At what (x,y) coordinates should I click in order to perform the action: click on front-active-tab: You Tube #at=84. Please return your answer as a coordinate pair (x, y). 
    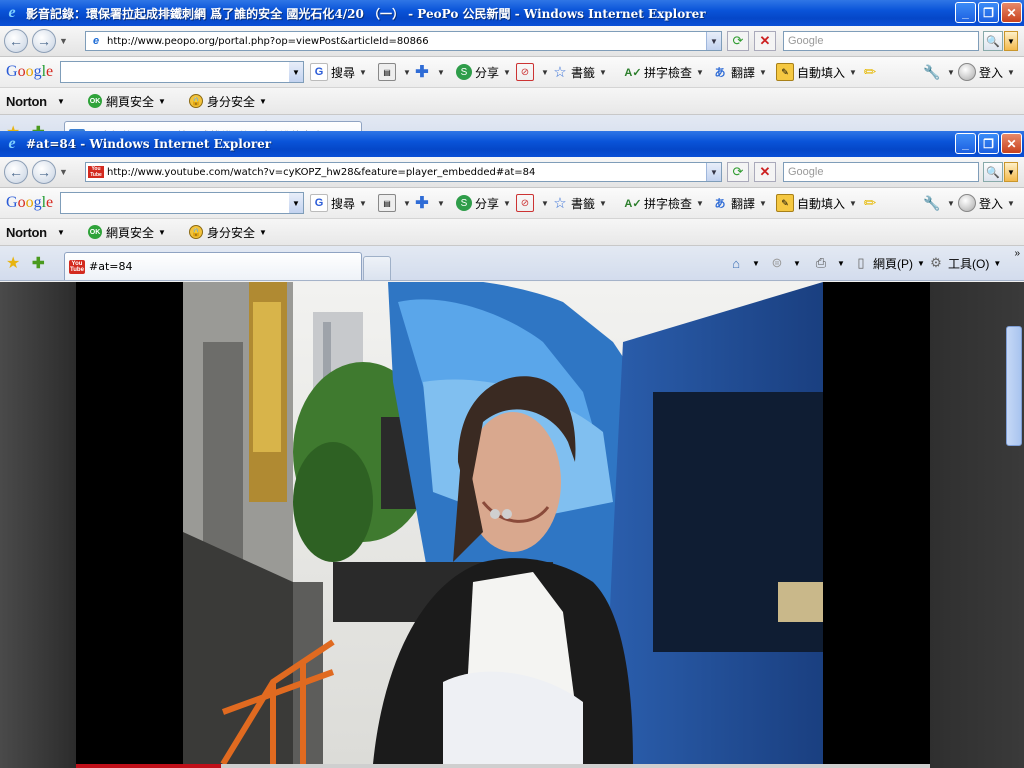
    Looking at the image, I should click on (213, 266).